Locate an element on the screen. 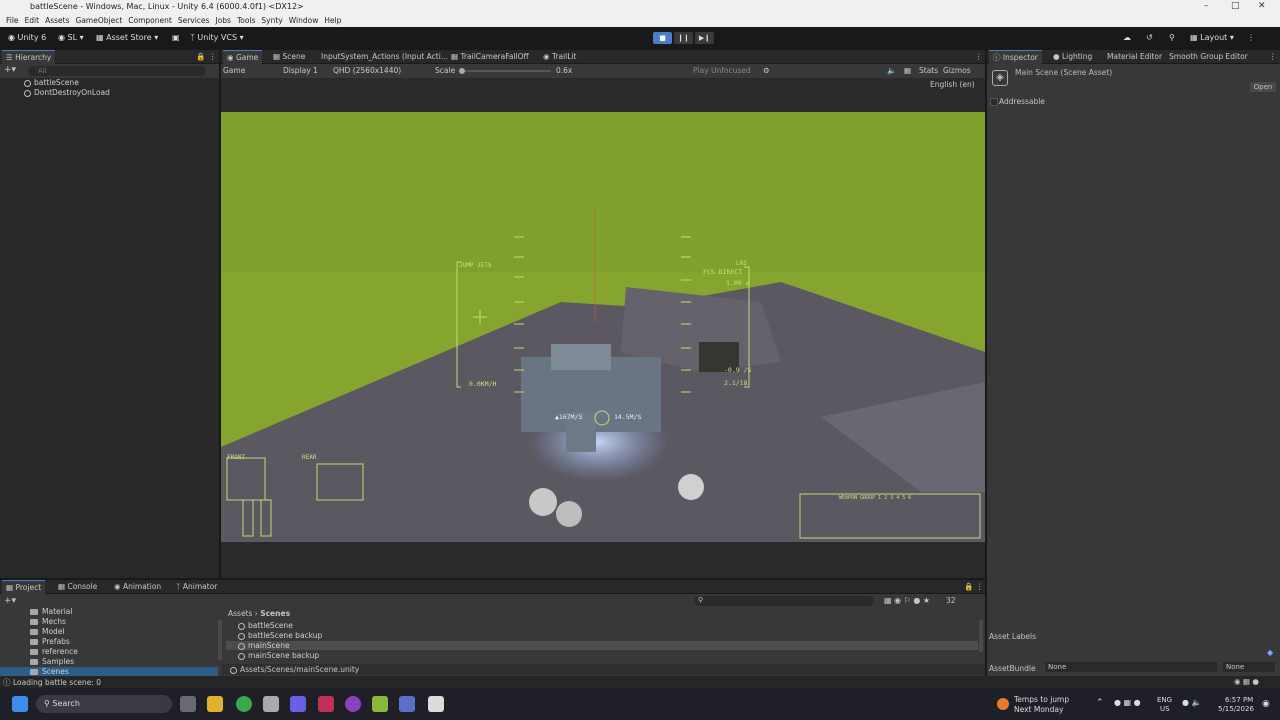  tab-inspector: ⓘ Inspector is located at coordinates (1015, 57).